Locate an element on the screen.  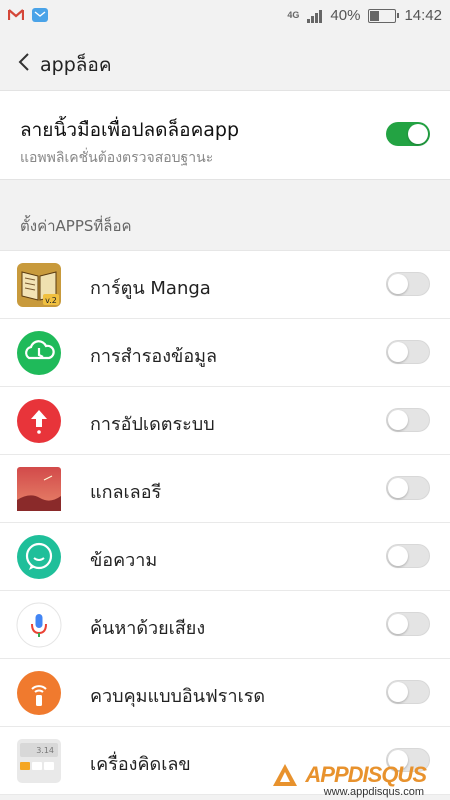
network-type: 4G is located at coordinates (293, 15).